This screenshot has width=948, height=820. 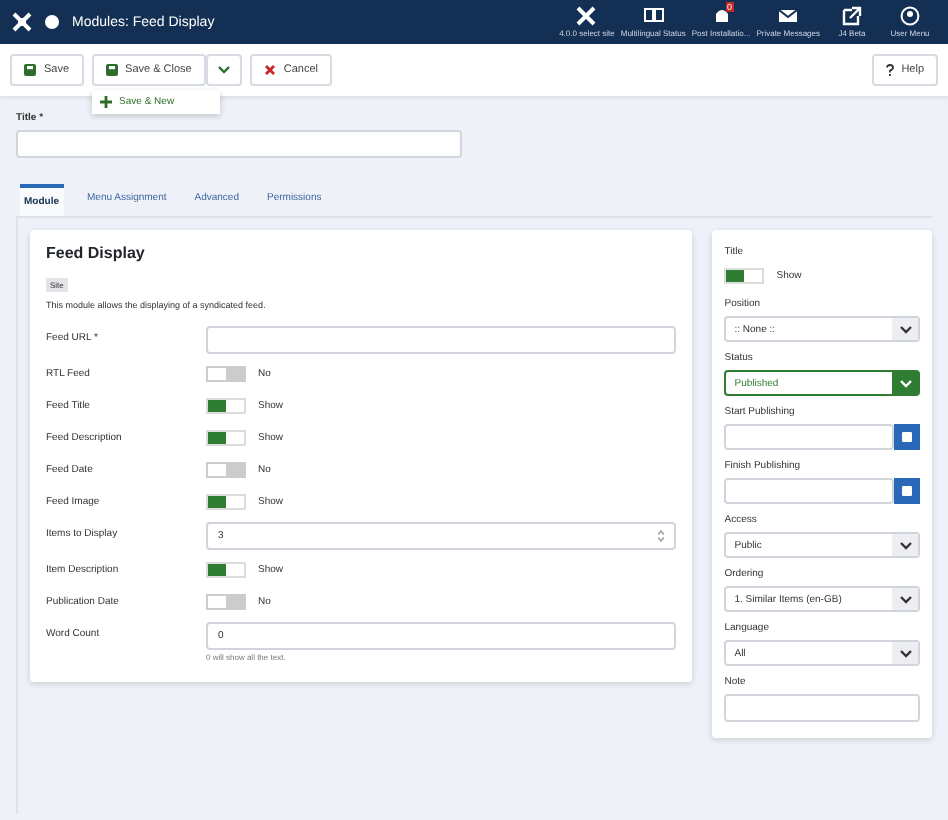 I want to click on user-icon, so click(x=910, y=16).